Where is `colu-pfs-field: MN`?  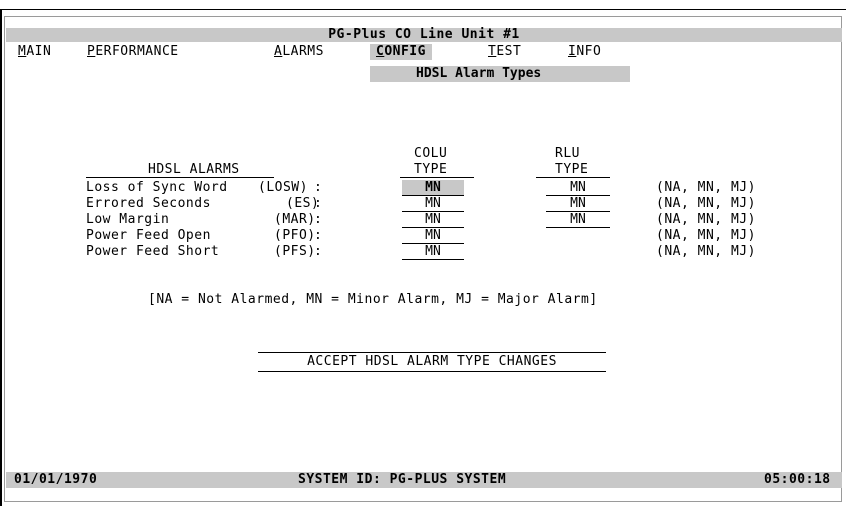
colu-pfs-field: MN is located at coordinates (433, 252).